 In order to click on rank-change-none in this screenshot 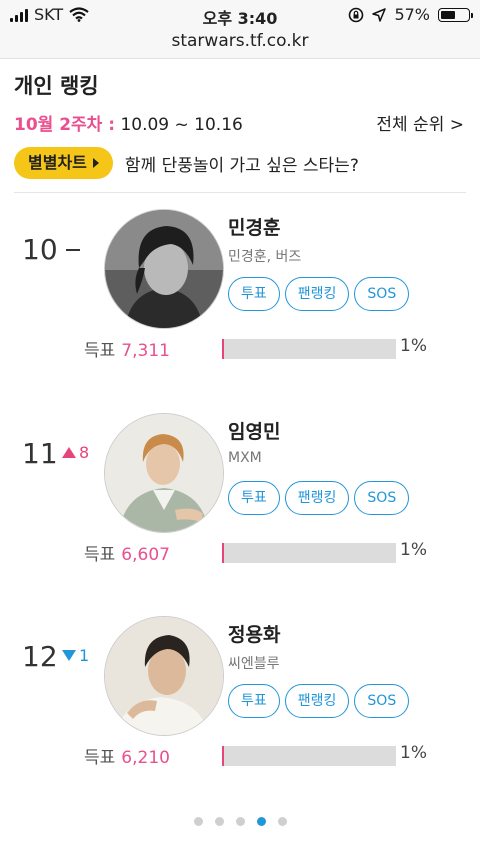, I will do `click(73, 248)`.